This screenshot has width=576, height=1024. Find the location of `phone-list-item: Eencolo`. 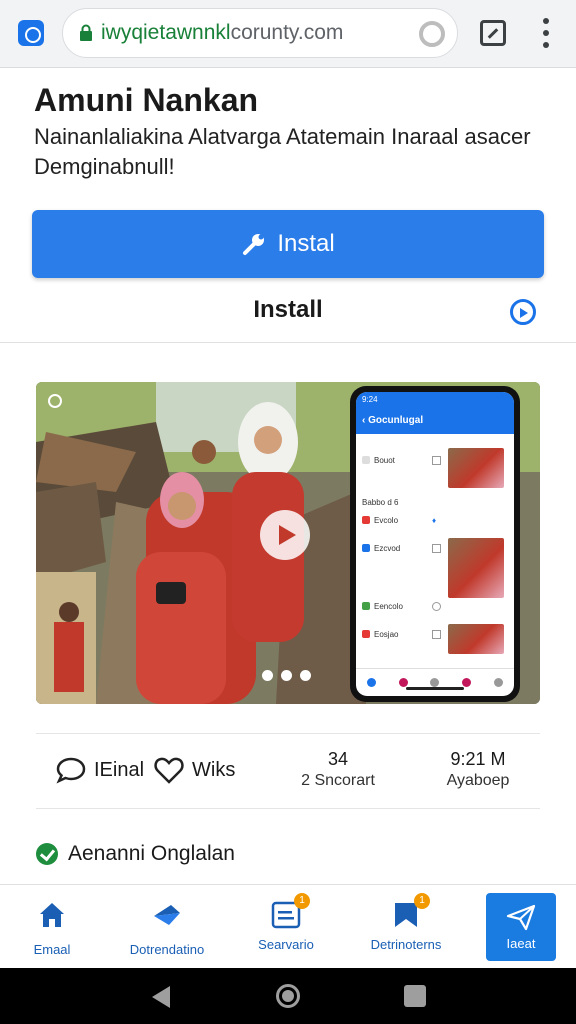

phone-list-item: Eencolo is located at coordinates (404, 606).